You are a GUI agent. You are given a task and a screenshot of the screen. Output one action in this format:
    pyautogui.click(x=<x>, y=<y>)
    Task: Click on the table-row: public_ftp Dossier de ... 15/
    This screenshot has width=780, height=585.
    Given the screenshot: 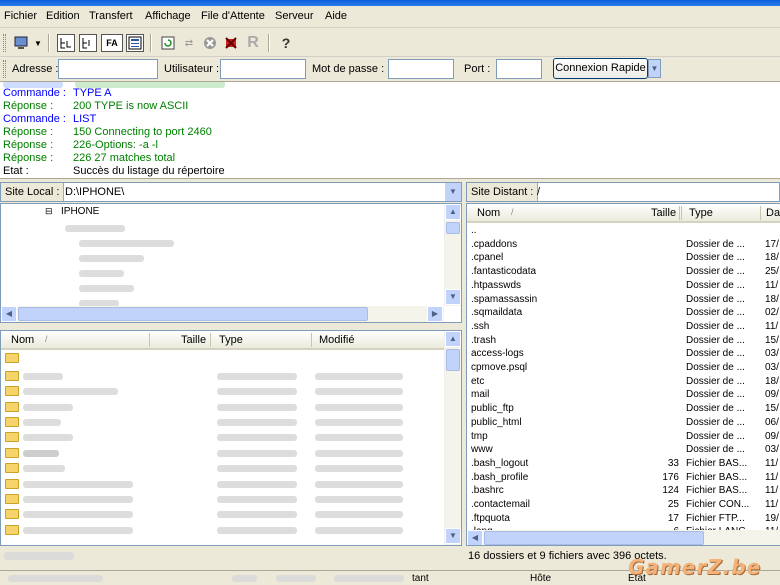 What is the action you would take?
    pyautogui.click(x=625, y=409)
    